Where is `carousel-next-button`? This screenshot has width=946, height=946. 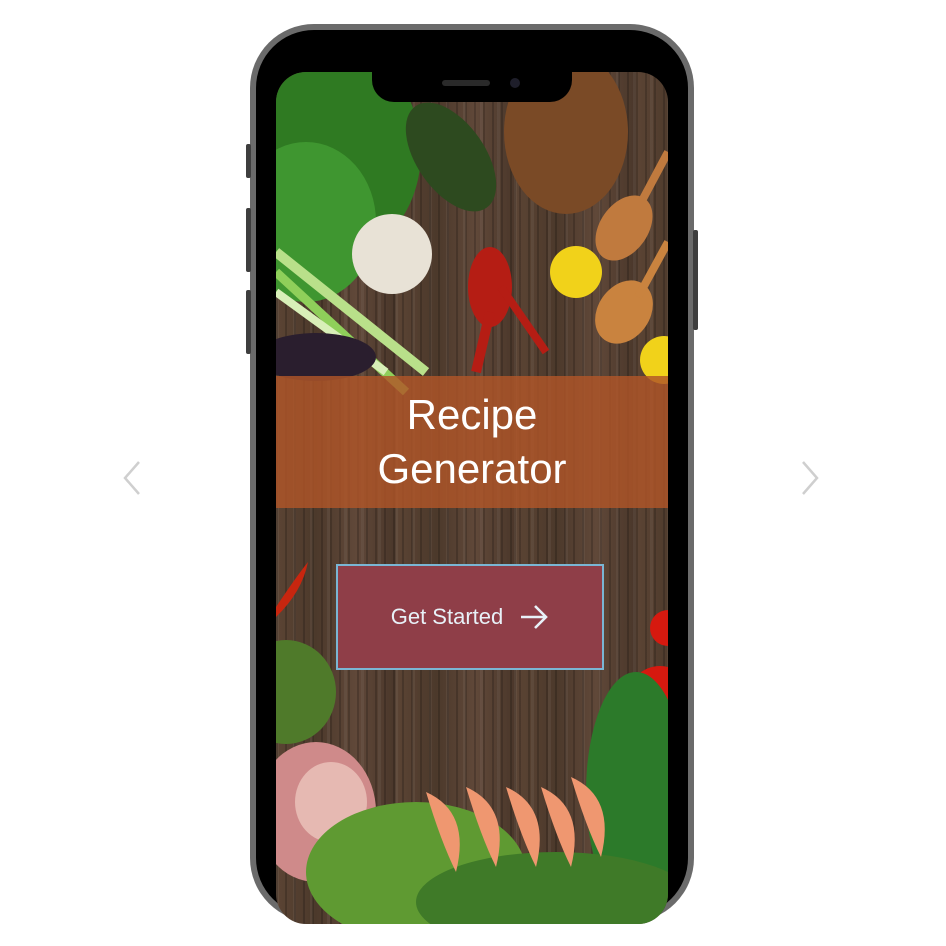 carousel-next-button is located at coordinates (810, 478).